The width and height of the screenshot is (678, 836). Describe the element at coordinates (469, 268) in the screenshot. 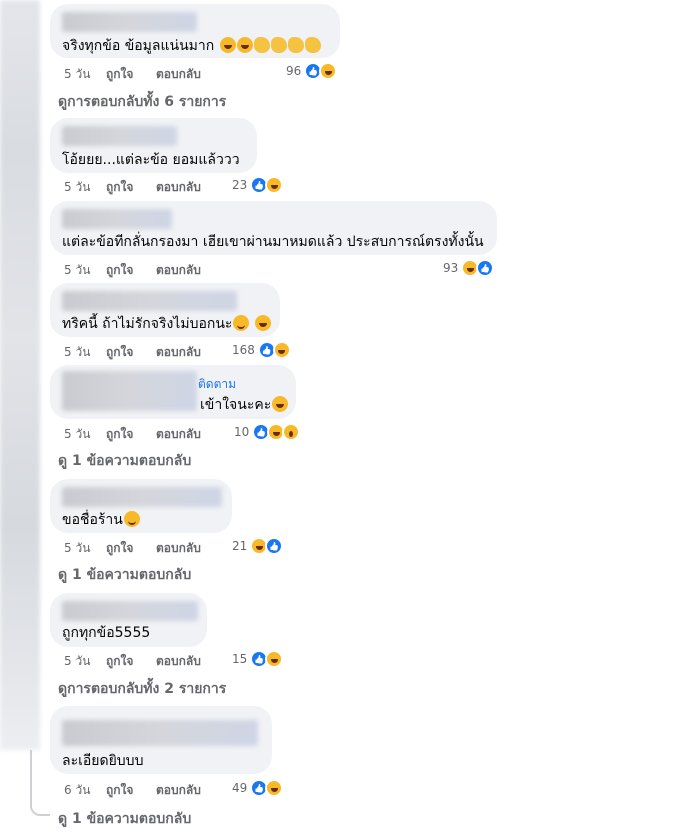

I see `reaction-summary: 93` at that location.